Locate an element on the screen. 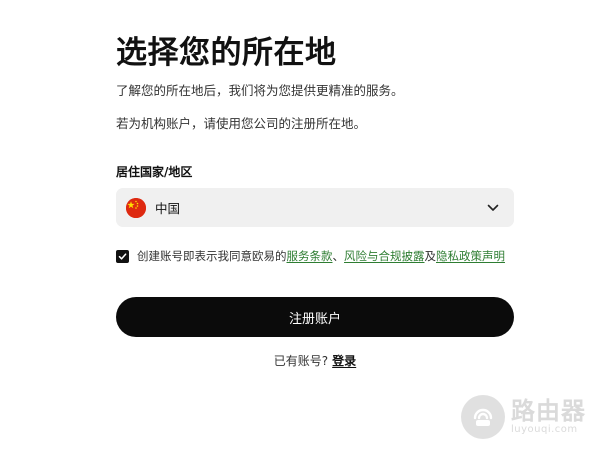  risk-disclosure-link: 风险与合规披露 is located at coordinates (384, 256).